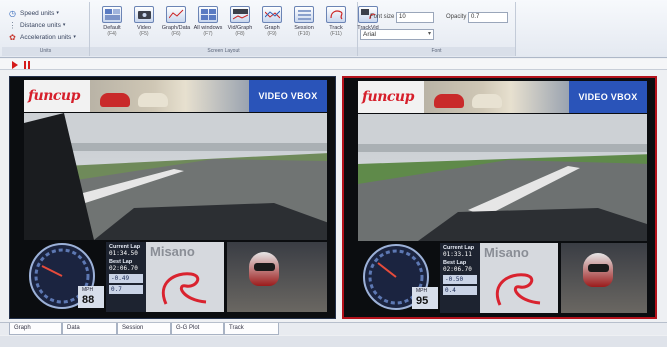  I want to click on lap-delta: -0.50, so click(460, 279).